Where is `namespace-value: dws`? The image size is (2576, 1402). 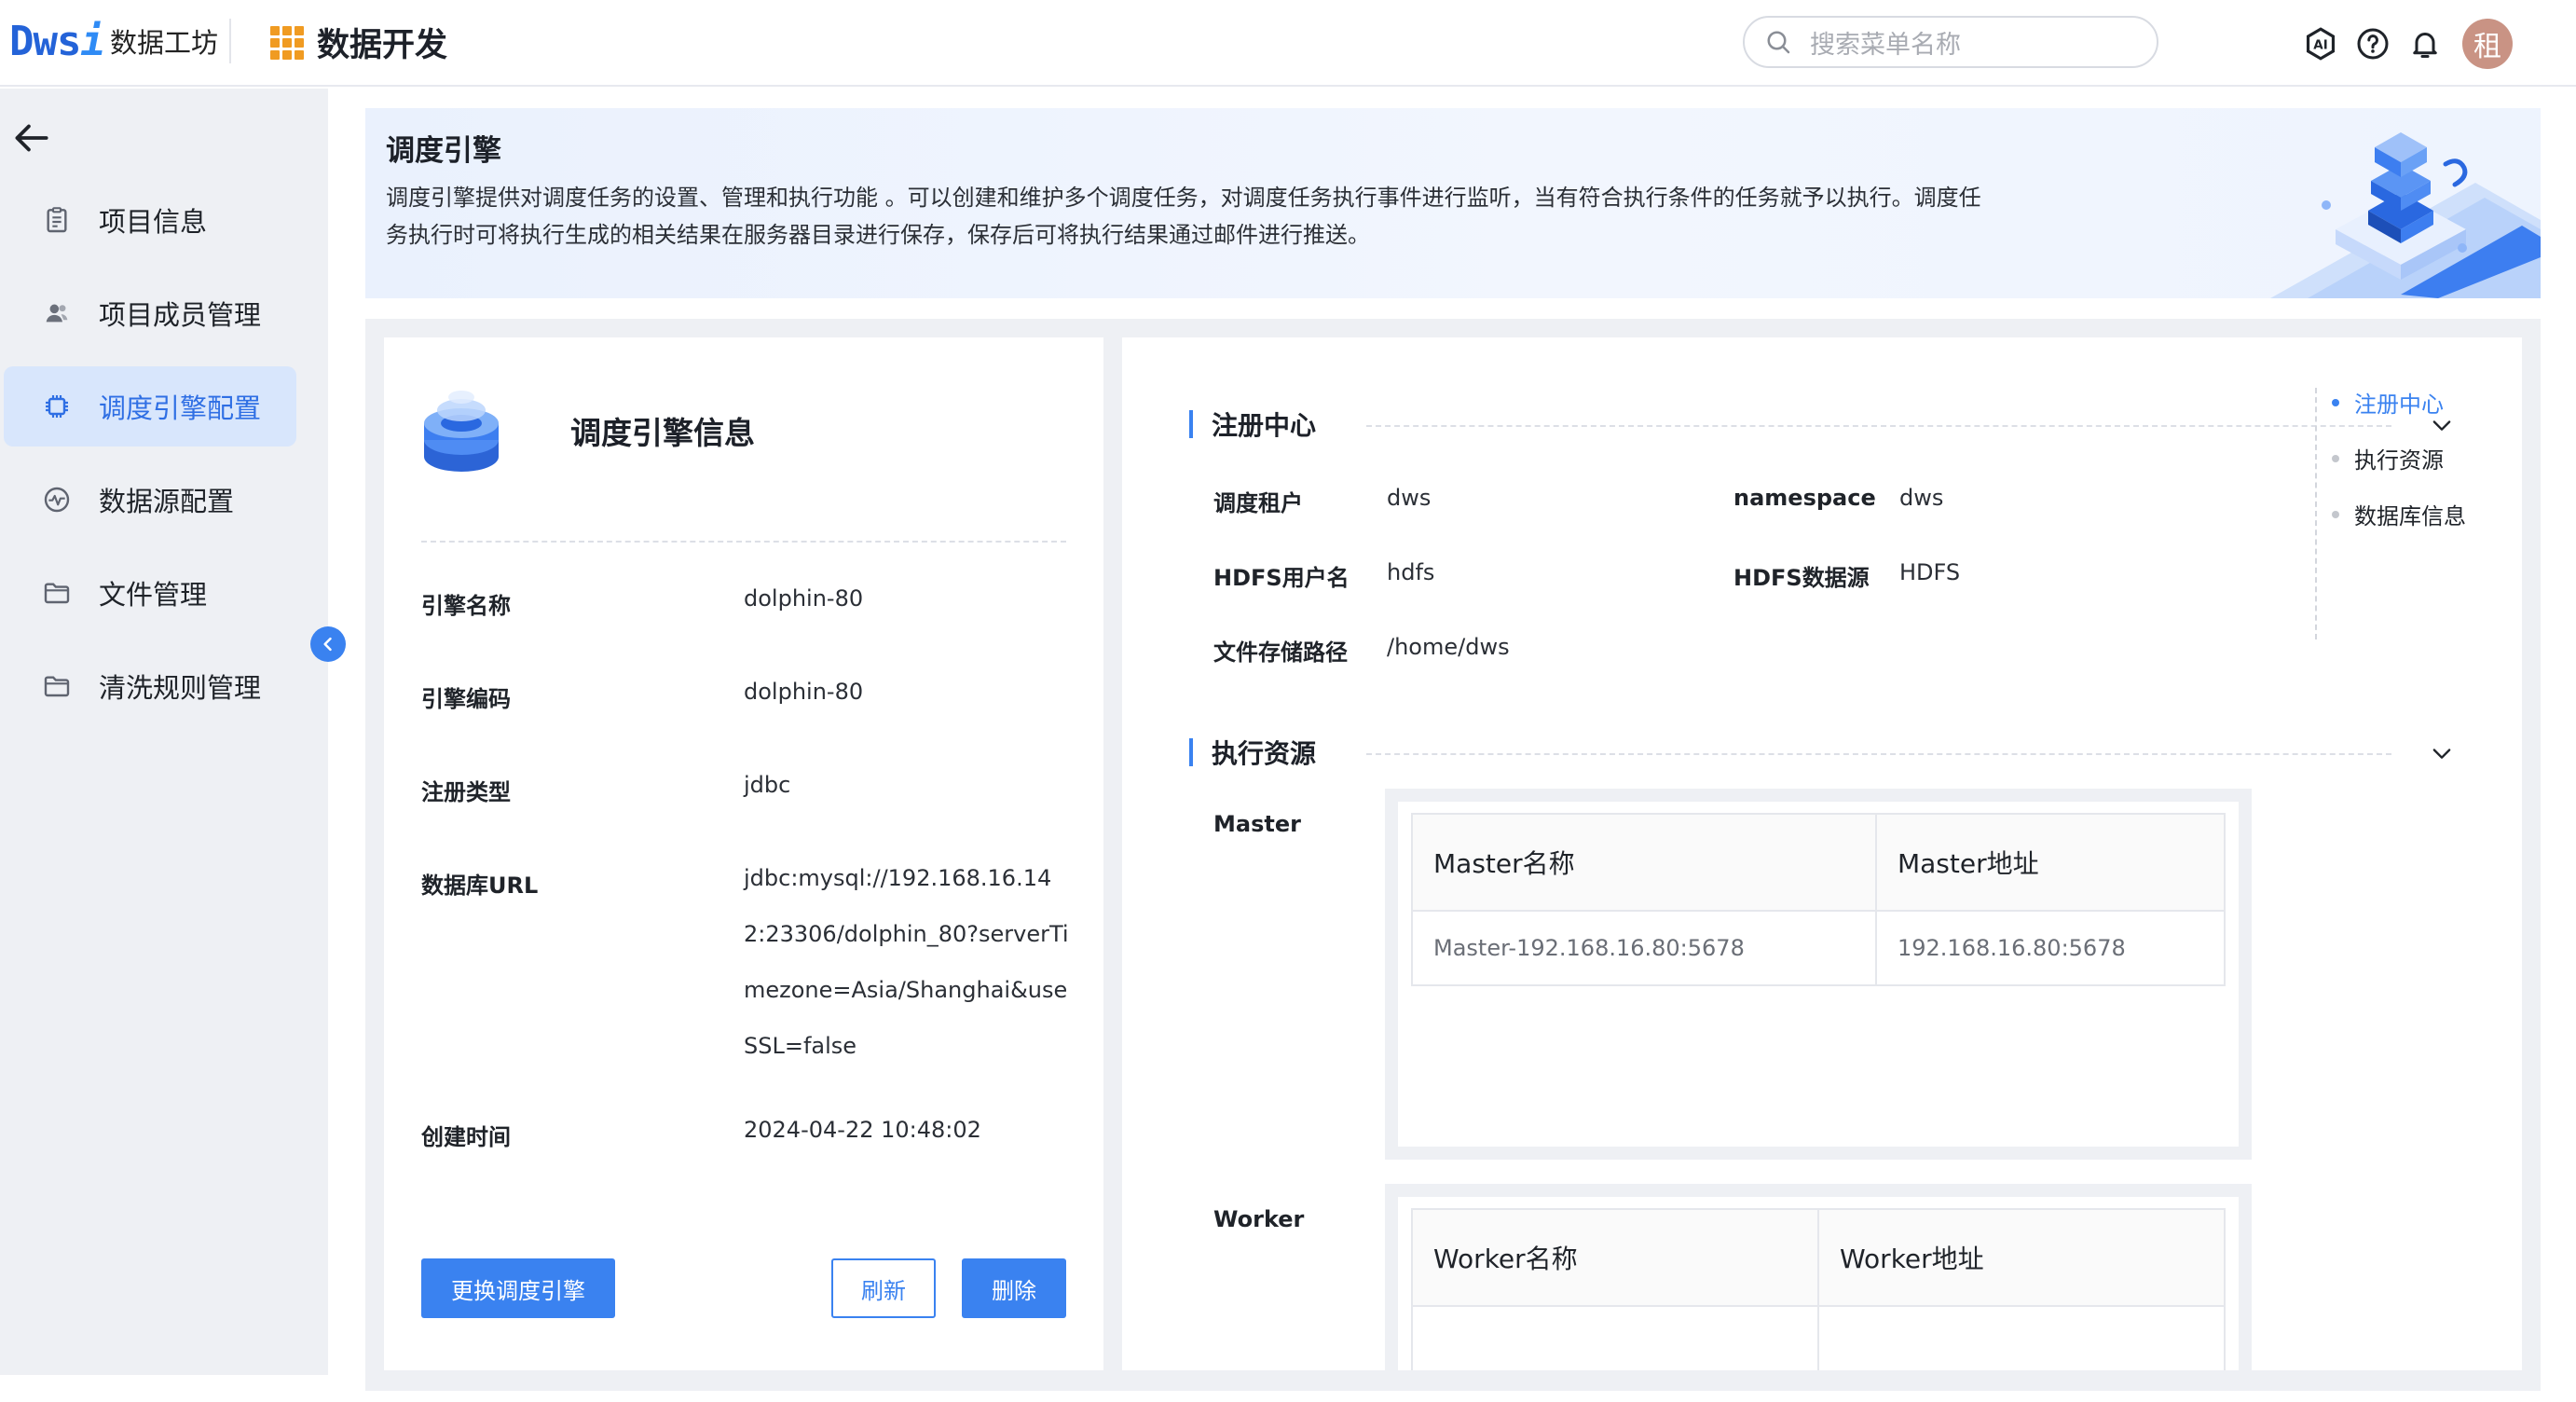
namespace-value: dws is located at coordinates (1922, 498).